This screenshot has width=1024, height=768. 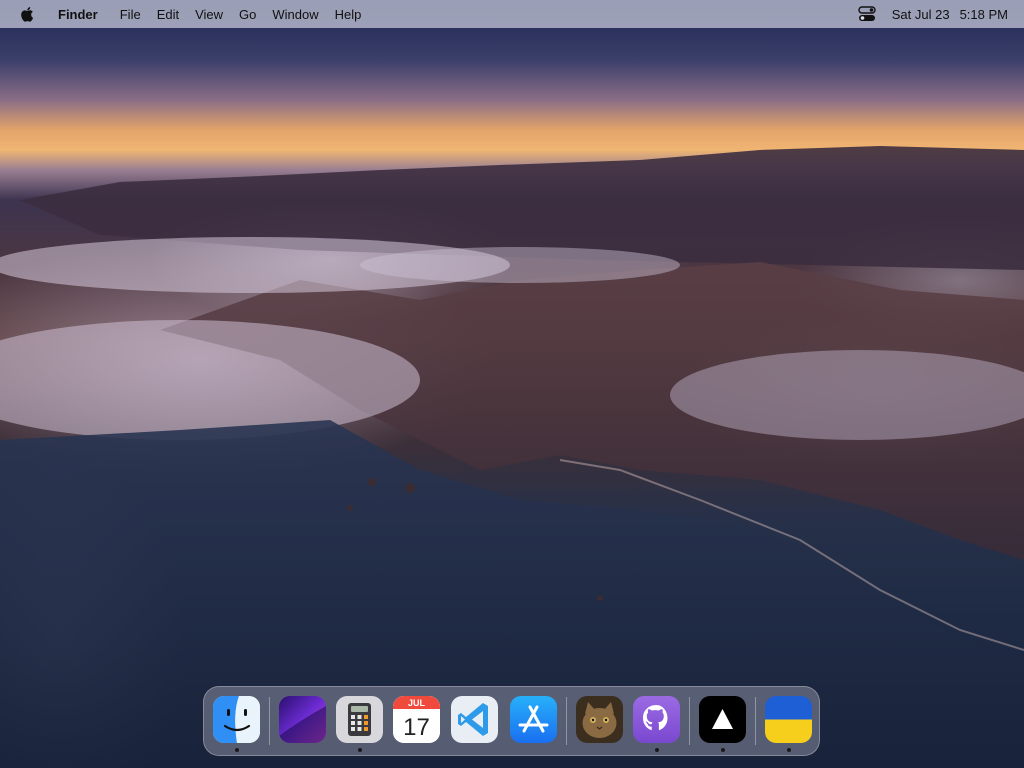 I want to click on menubar-date: Sat Jul 23, so click(x=921, y=14).